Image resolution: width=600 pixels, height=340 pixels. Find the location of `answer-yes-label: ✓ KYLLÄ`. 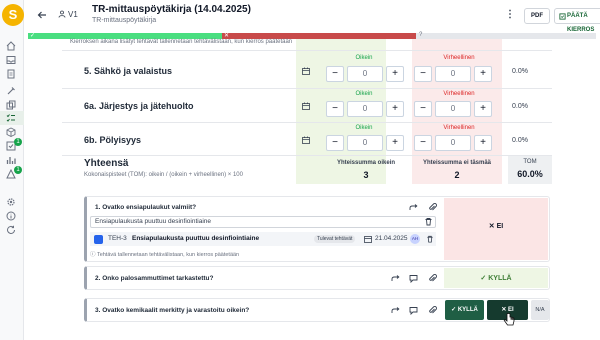

answer-yes-label: ✓ KYLLÄ is located at coordinates (496, 278).